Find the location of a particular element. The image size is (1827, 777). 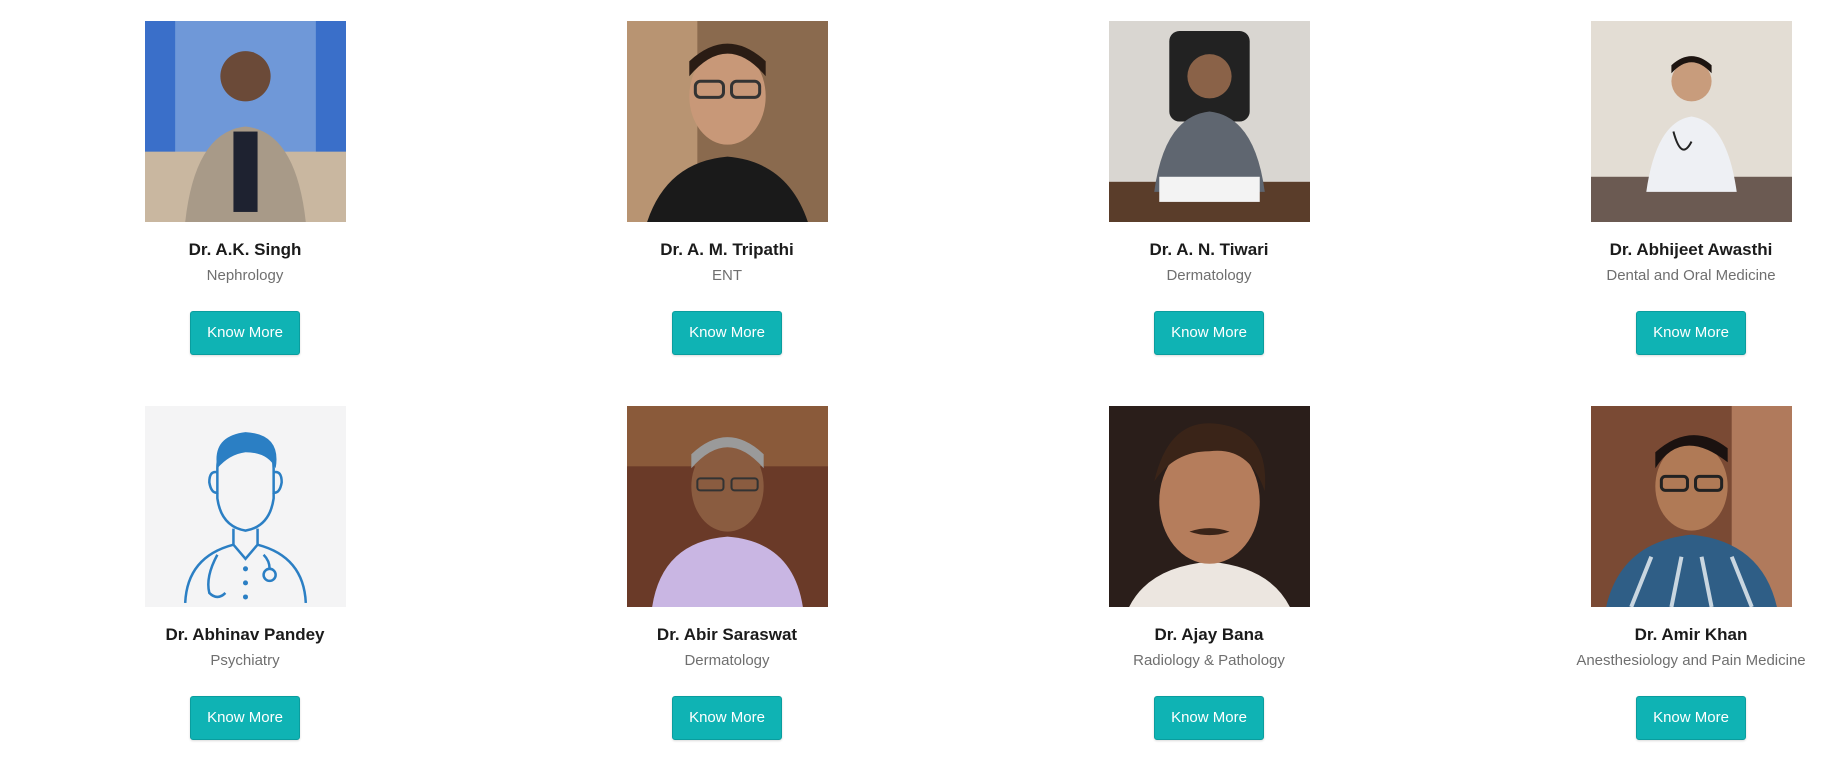

doctor-placeholder-icon is located at coordinates (245, 506).